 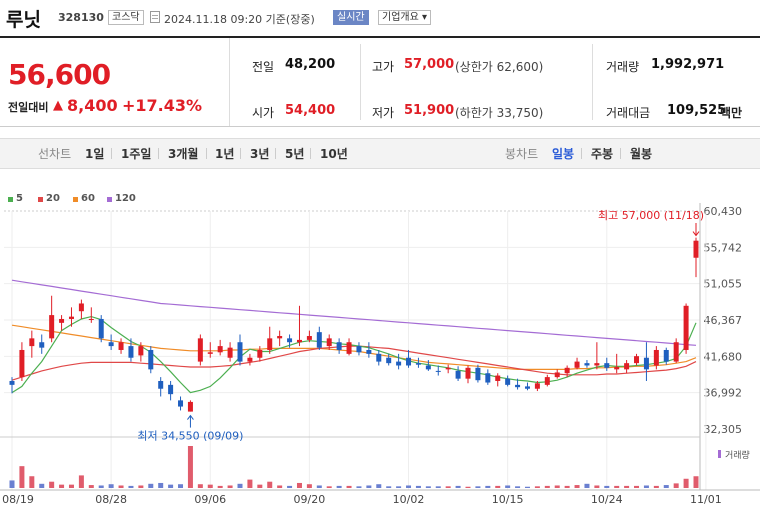 I want to click on y-tick-label: 32,305, so click(x=723, y=429).